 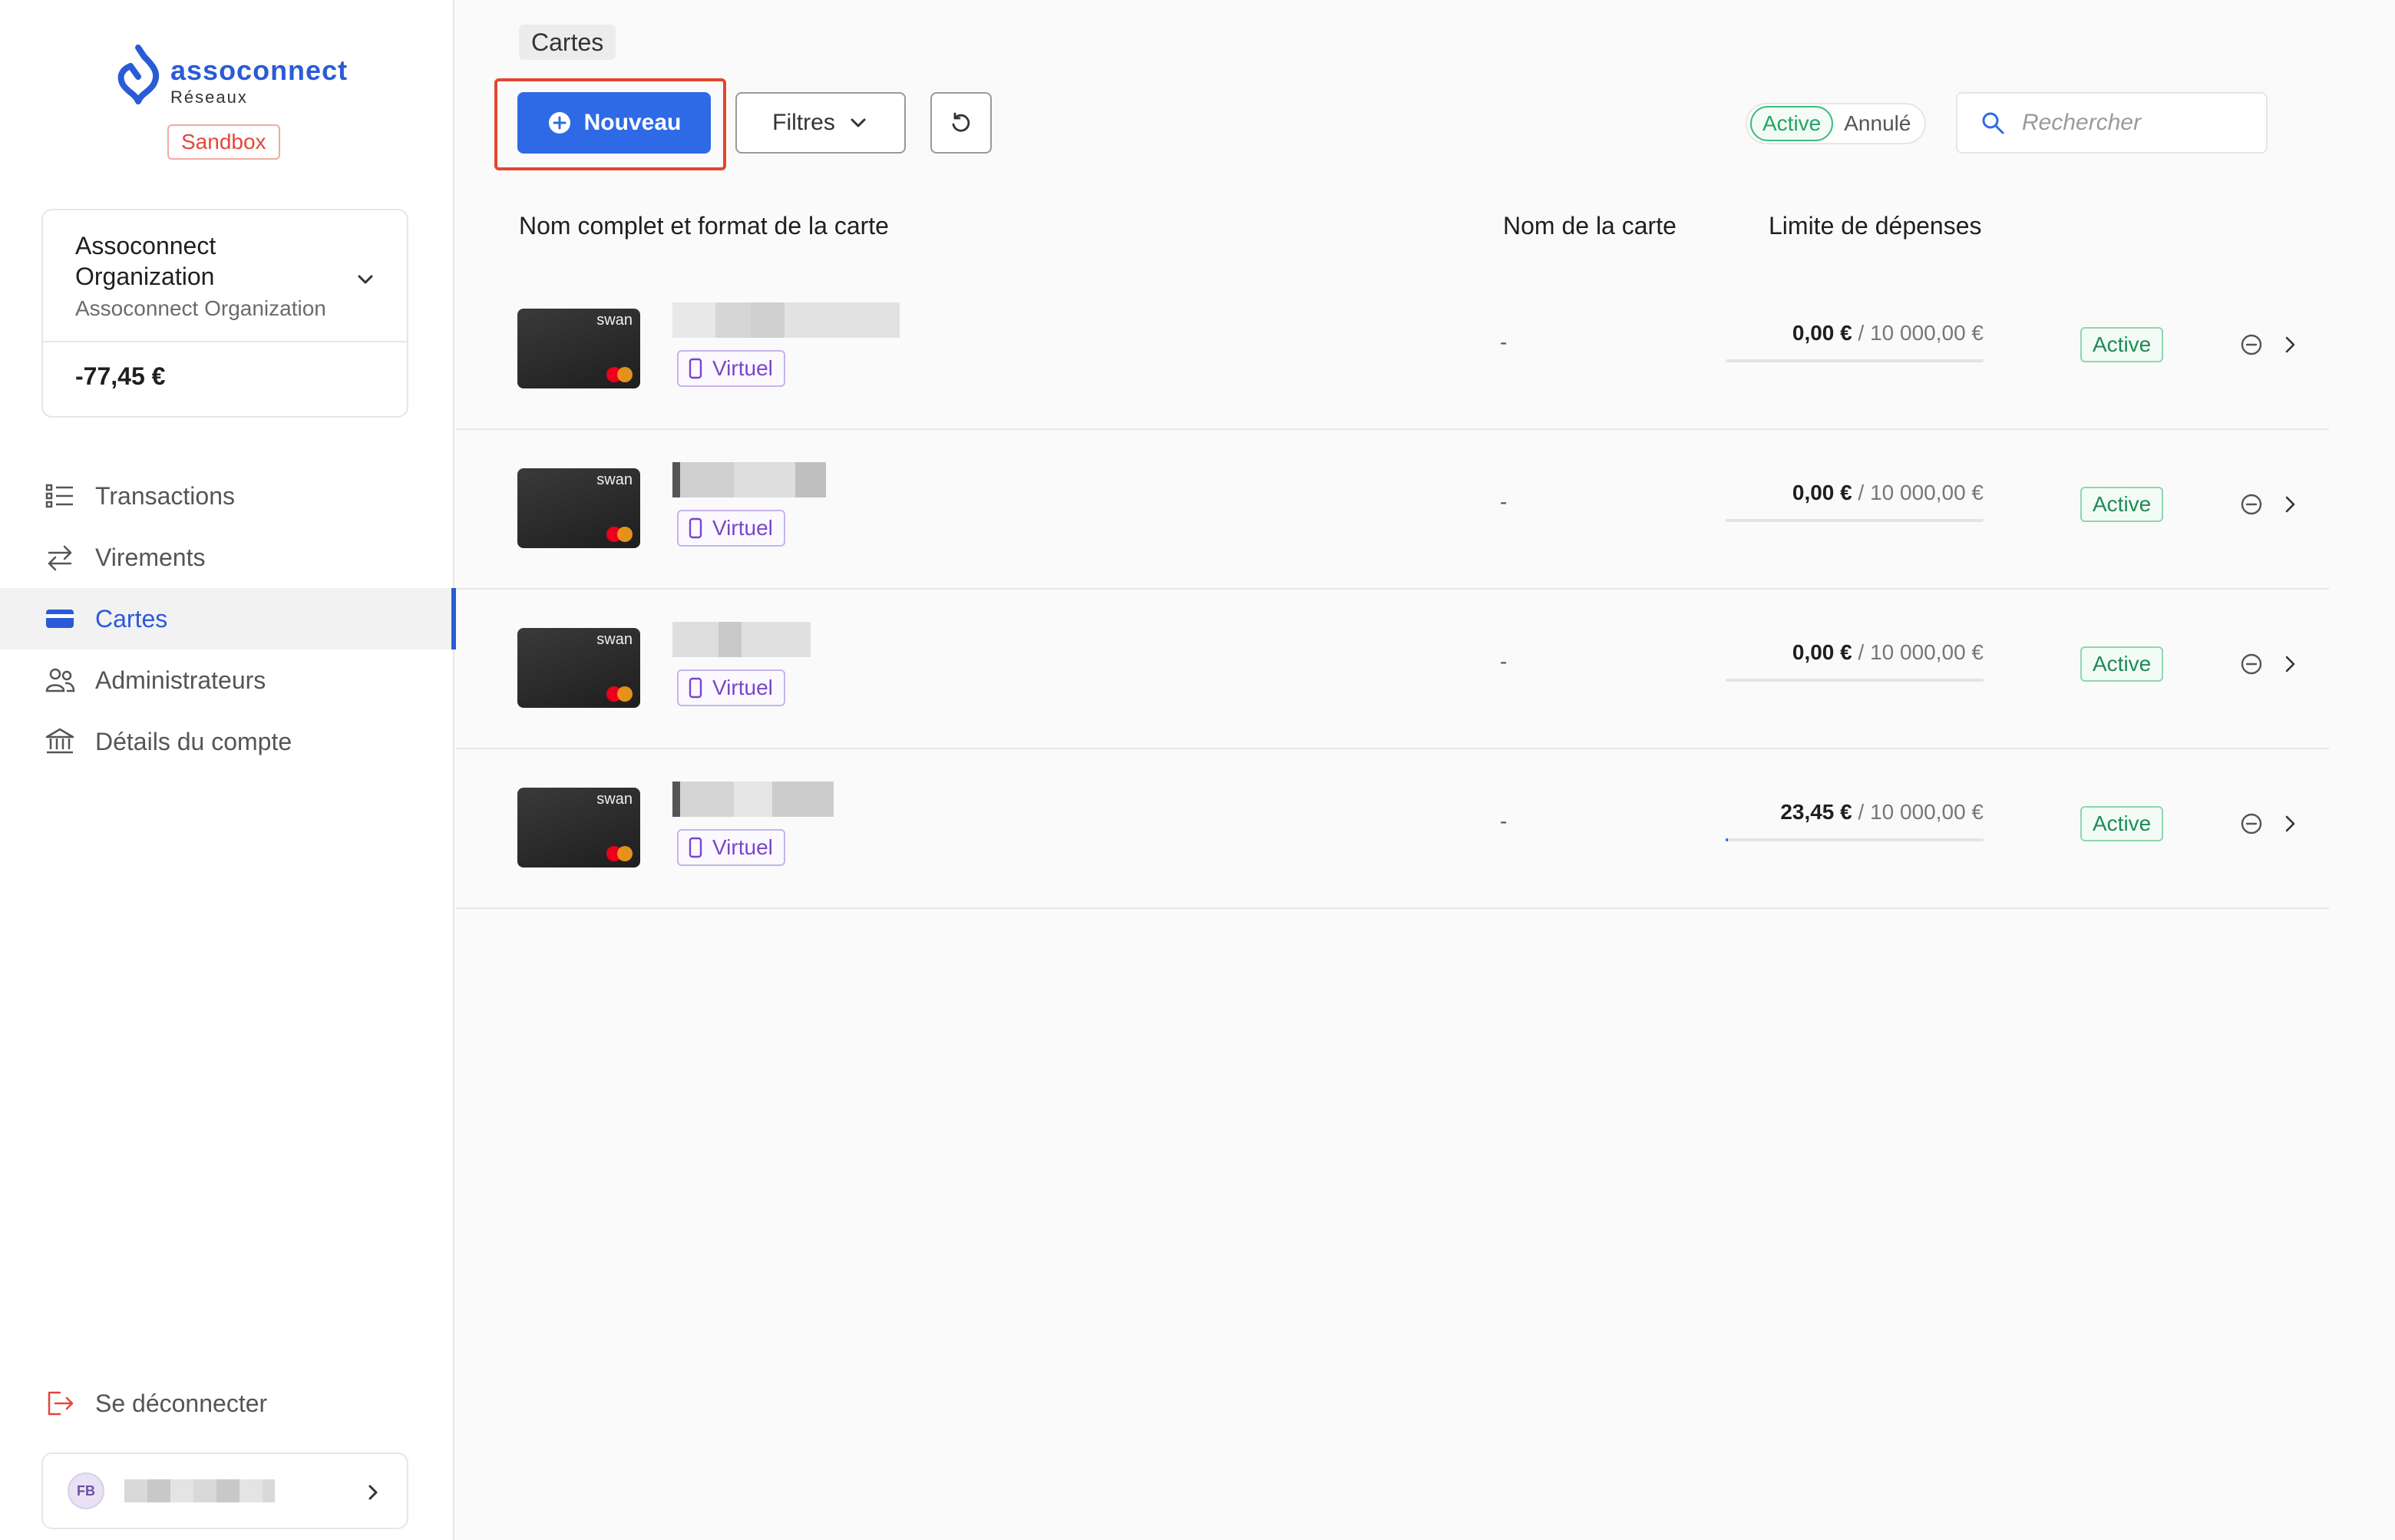 I want to click on search-input, so click(x=2137, y=123).